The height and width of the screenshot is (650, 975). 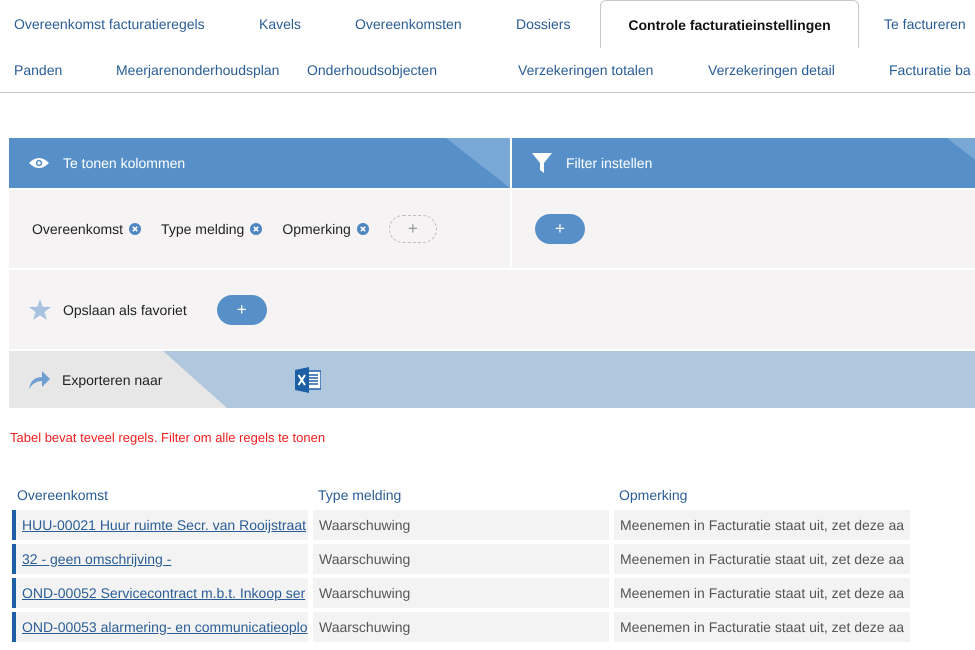 What do you see at coordinates (599, 70) in the screenshot?
I see `tab: Verzekeringen totalen` at bounding box center [599, 70].